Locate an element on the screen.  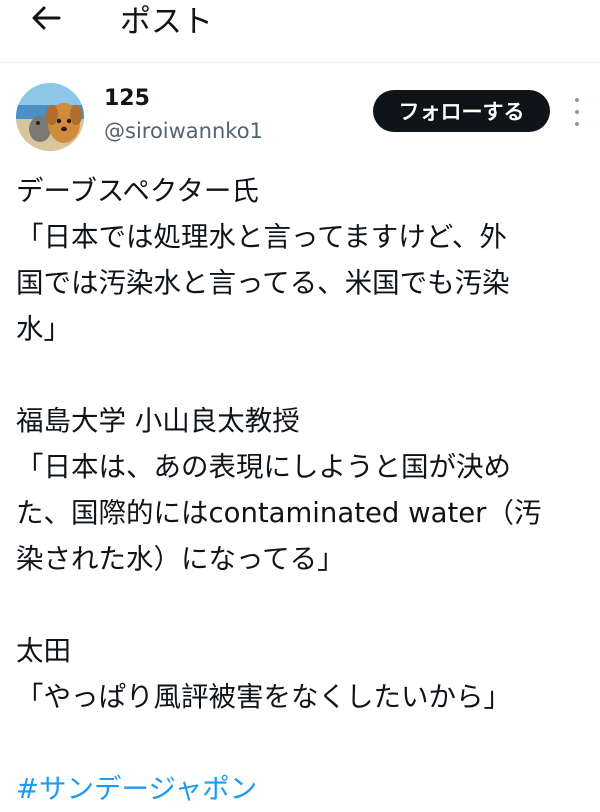
top-bar: ポスト is located at coordinates (300, 31).